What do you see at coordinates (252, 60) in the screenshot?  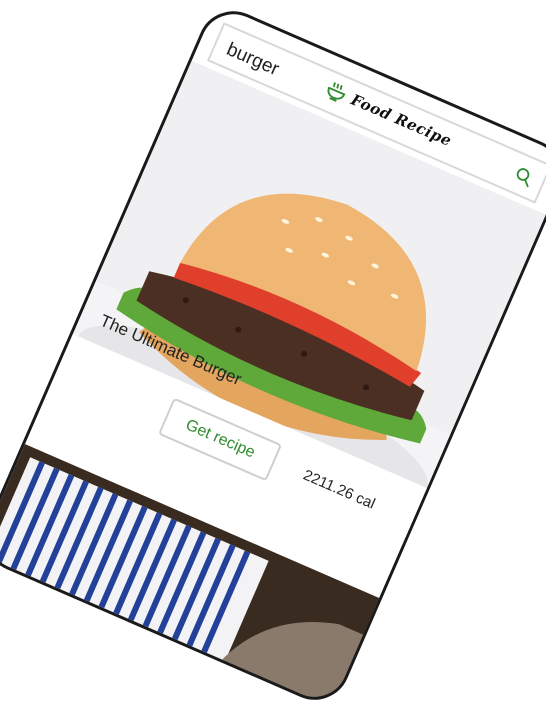 I see `search-input: burger` at bounding box center [252, 60].